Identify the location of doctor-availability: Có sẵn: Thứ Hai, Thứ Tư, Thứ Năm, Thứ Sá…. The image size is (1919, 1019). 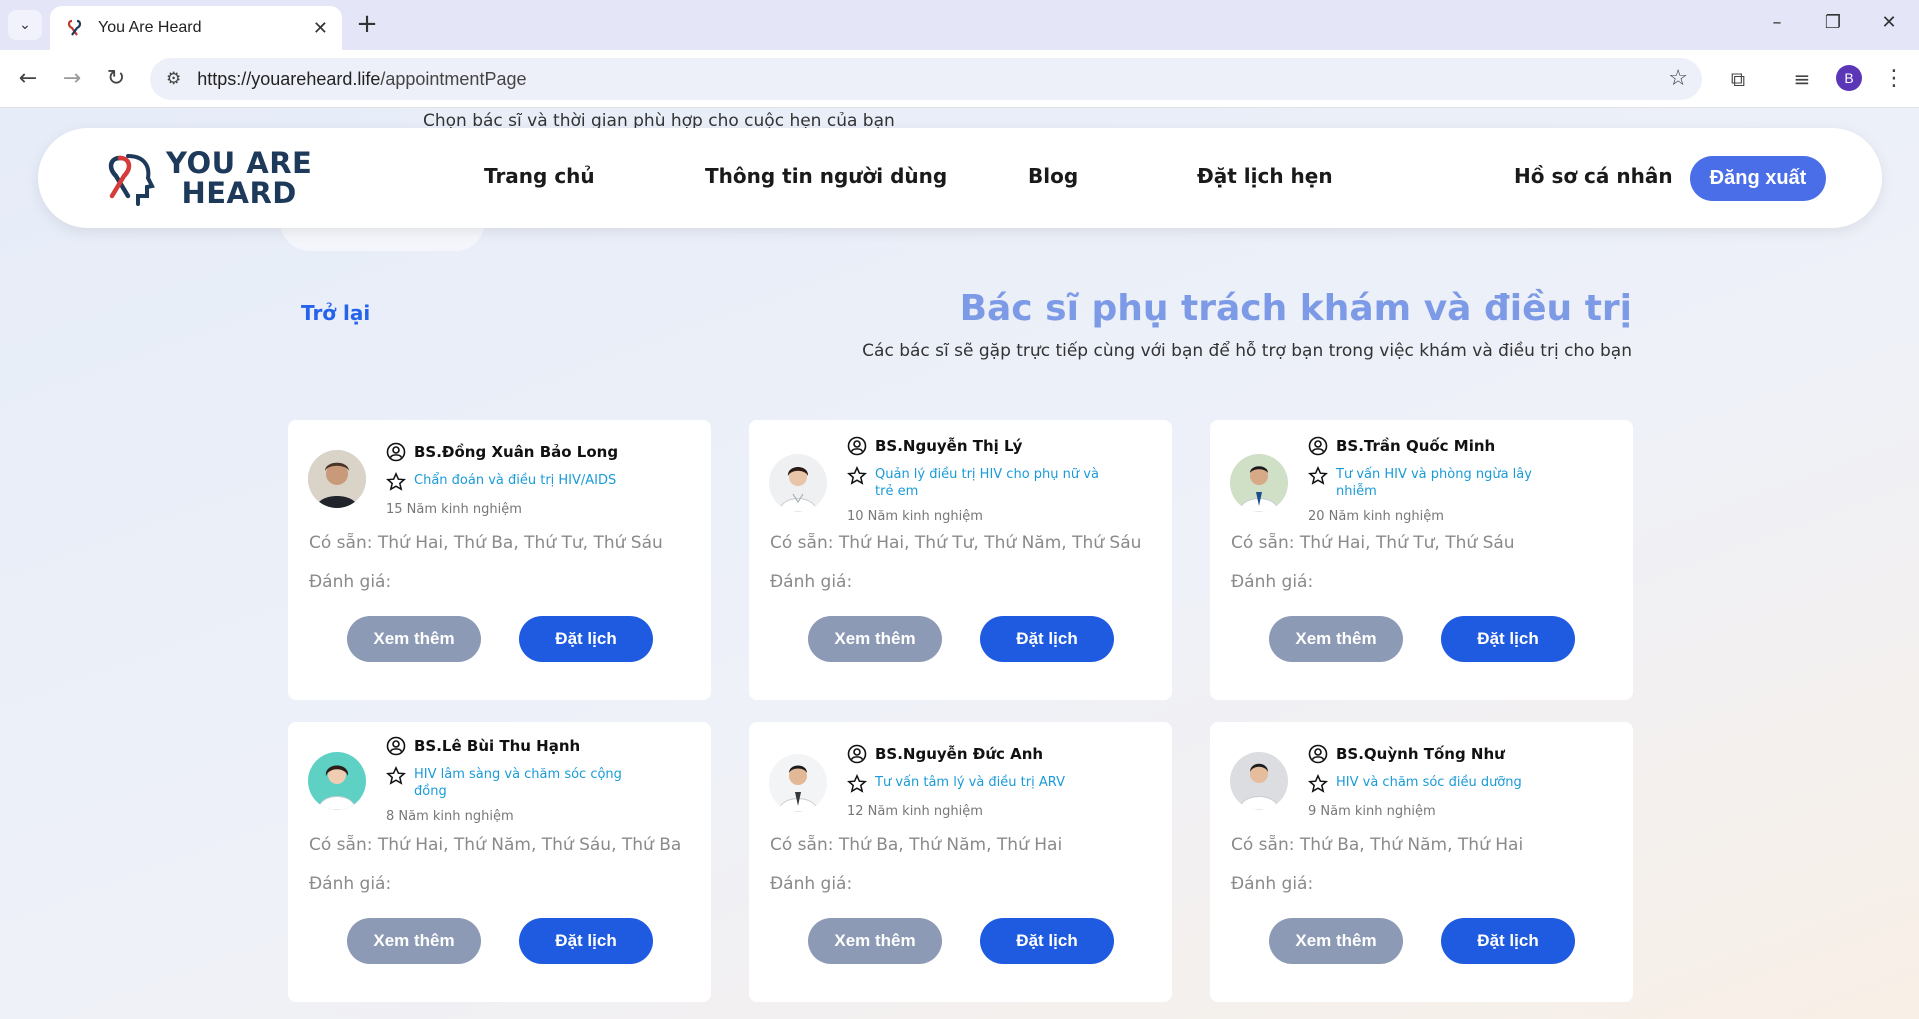
(956, 543).